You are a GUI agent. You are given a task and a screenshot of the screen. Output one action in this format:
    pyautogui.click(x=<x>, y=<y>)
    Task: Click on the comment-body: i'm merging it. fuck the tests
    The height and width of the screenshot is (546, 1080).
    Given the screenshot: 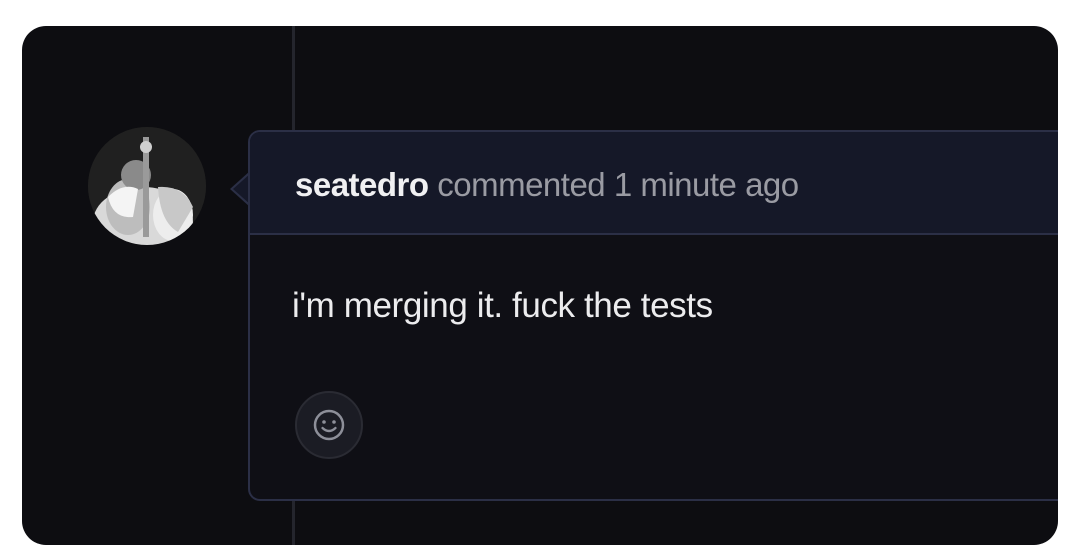 What is the action you would take?
    pyautogui.click(x=502, y=305)
    